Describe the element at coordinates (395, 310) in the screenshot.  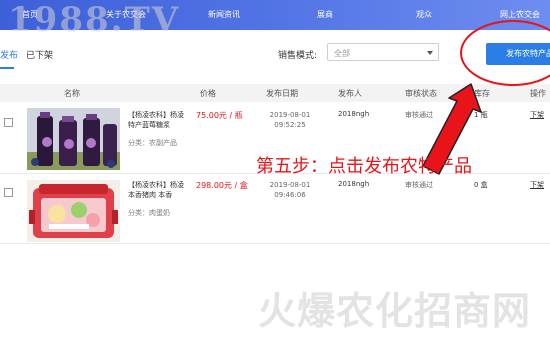
I see `watermark-bottom: 火爆农化招商网` at that location.